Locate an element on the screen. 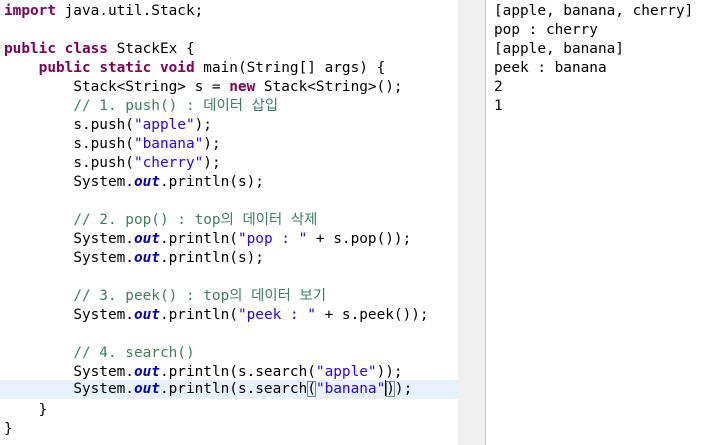 The height and width of the screenshot is (445, 711). search-end: ); is located at coordinates (403, 389).